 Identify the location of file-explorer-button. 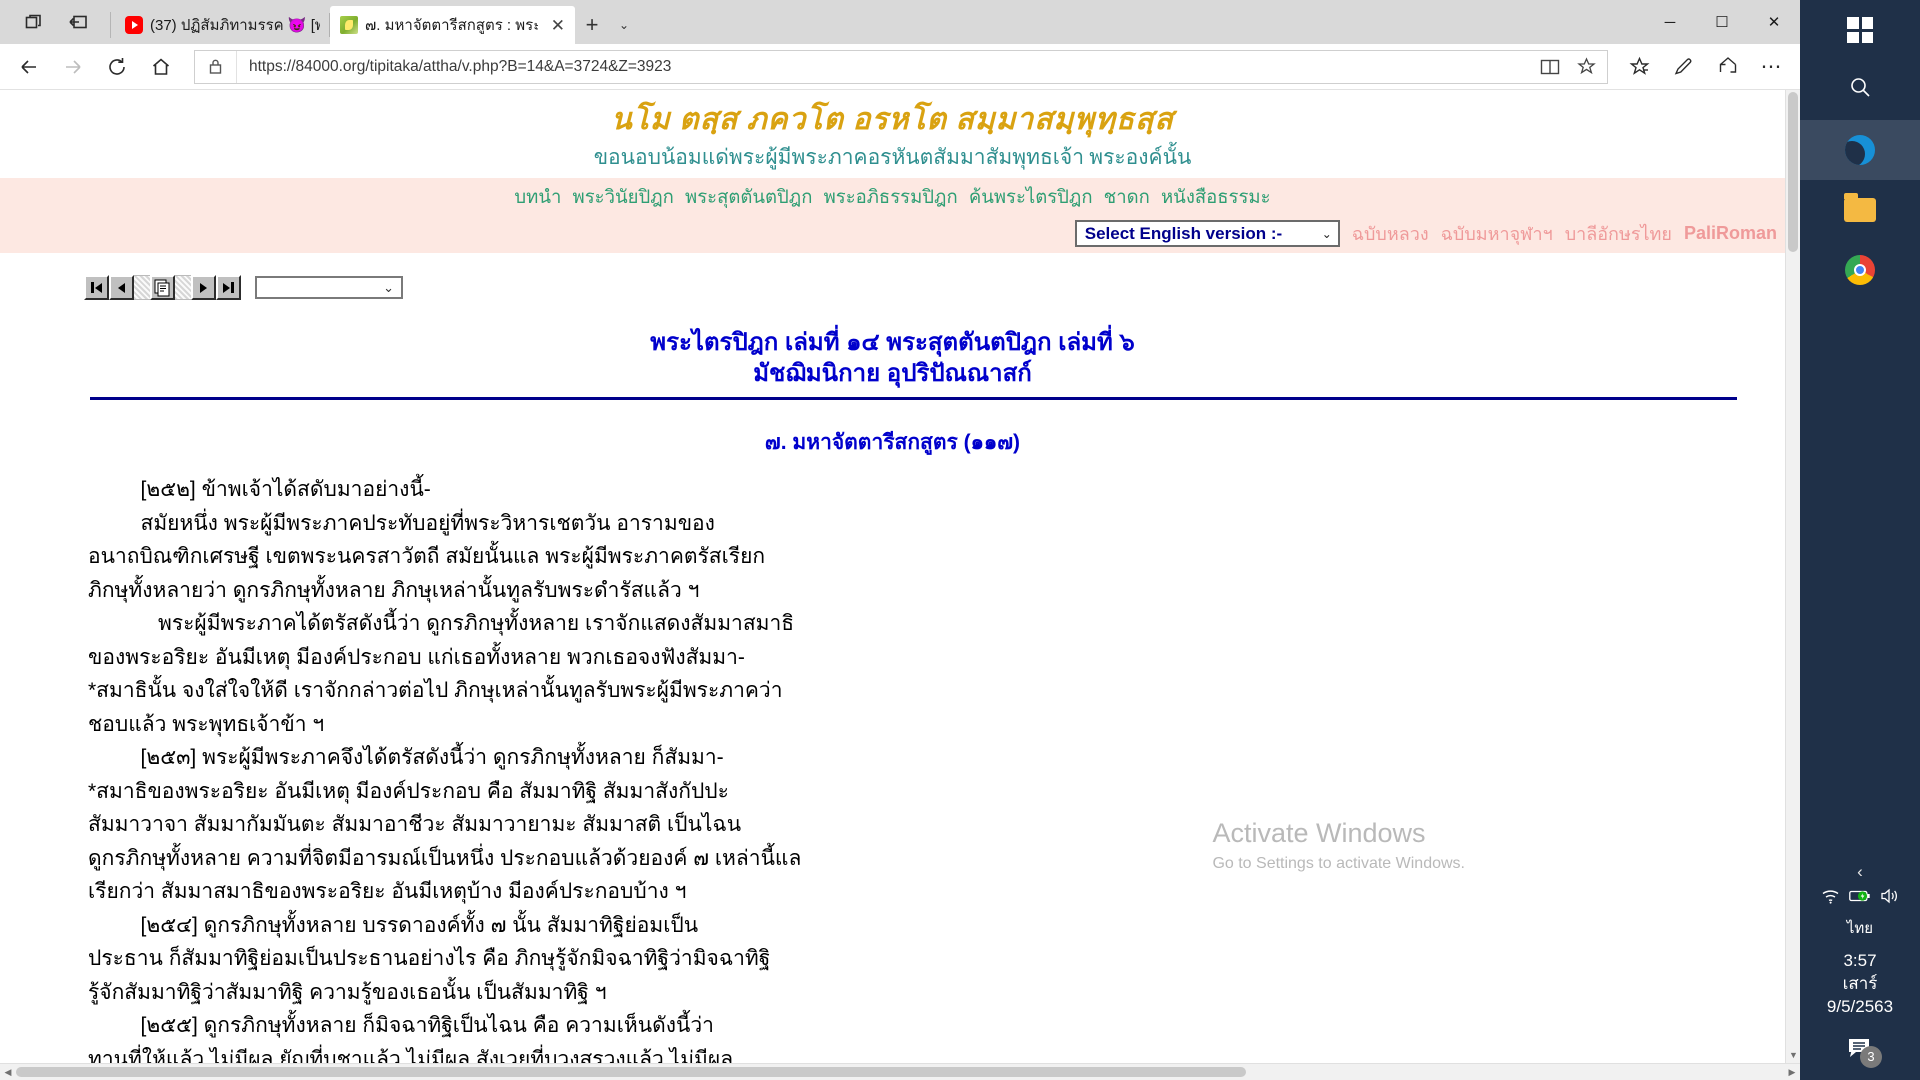
(1860, 210).